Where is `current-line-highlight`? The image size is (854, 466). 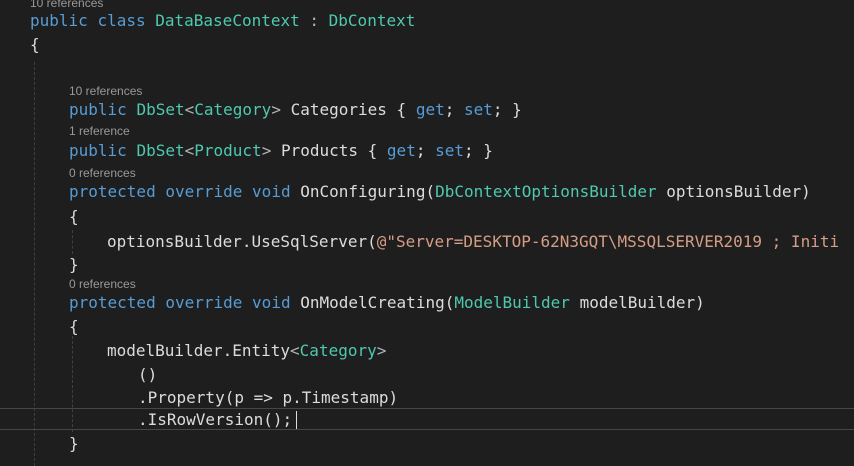 current-line-highlight is located at coordinates (427, 419).